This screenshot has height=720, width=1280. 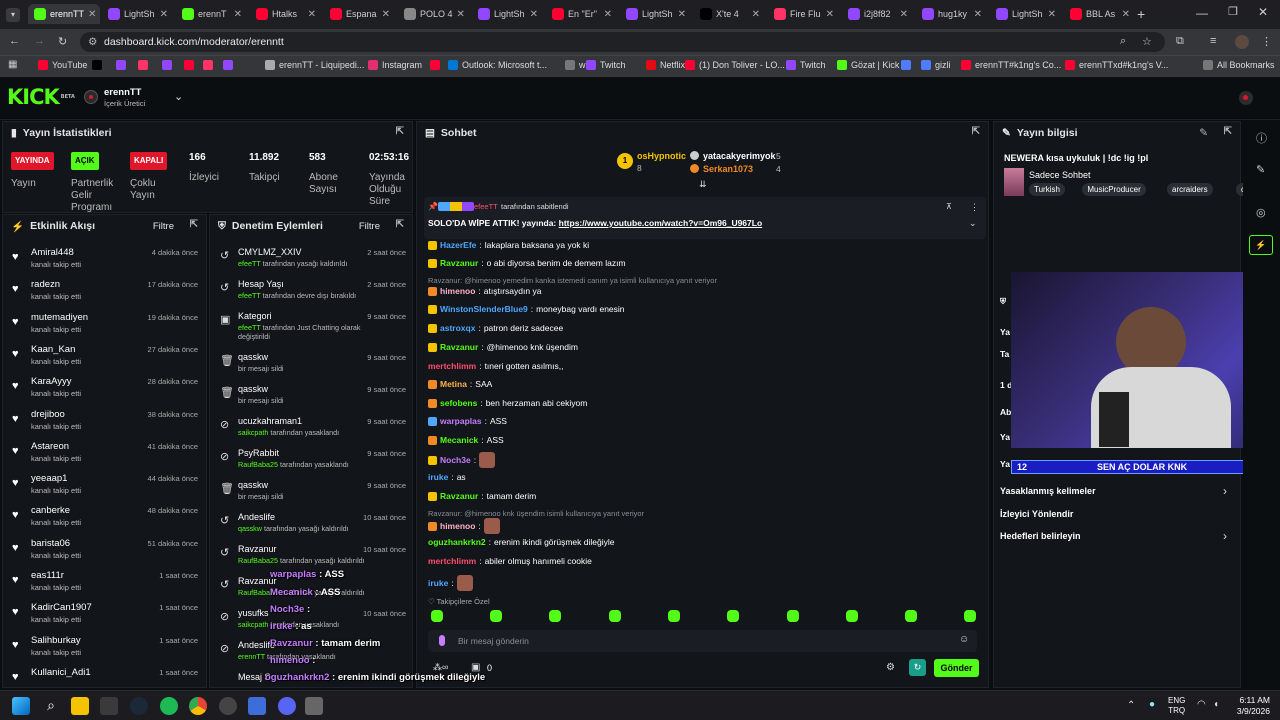 What do you see at coordinates (1176, 706) in the screenshot?
I see `language-indicator: ENG TRQ` at bounding box center [1176, 706].